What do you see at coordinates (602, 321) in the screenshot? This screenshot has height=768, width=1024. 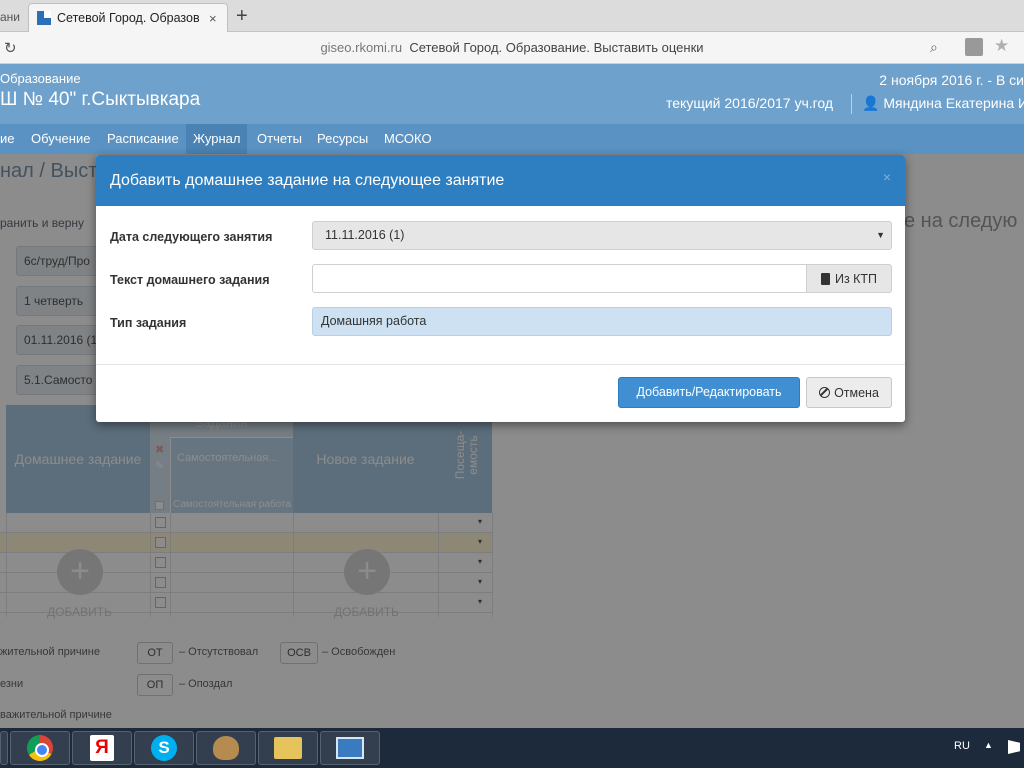 I see `task-type-field: Домашняя работа` at bounding box center [602, 321].